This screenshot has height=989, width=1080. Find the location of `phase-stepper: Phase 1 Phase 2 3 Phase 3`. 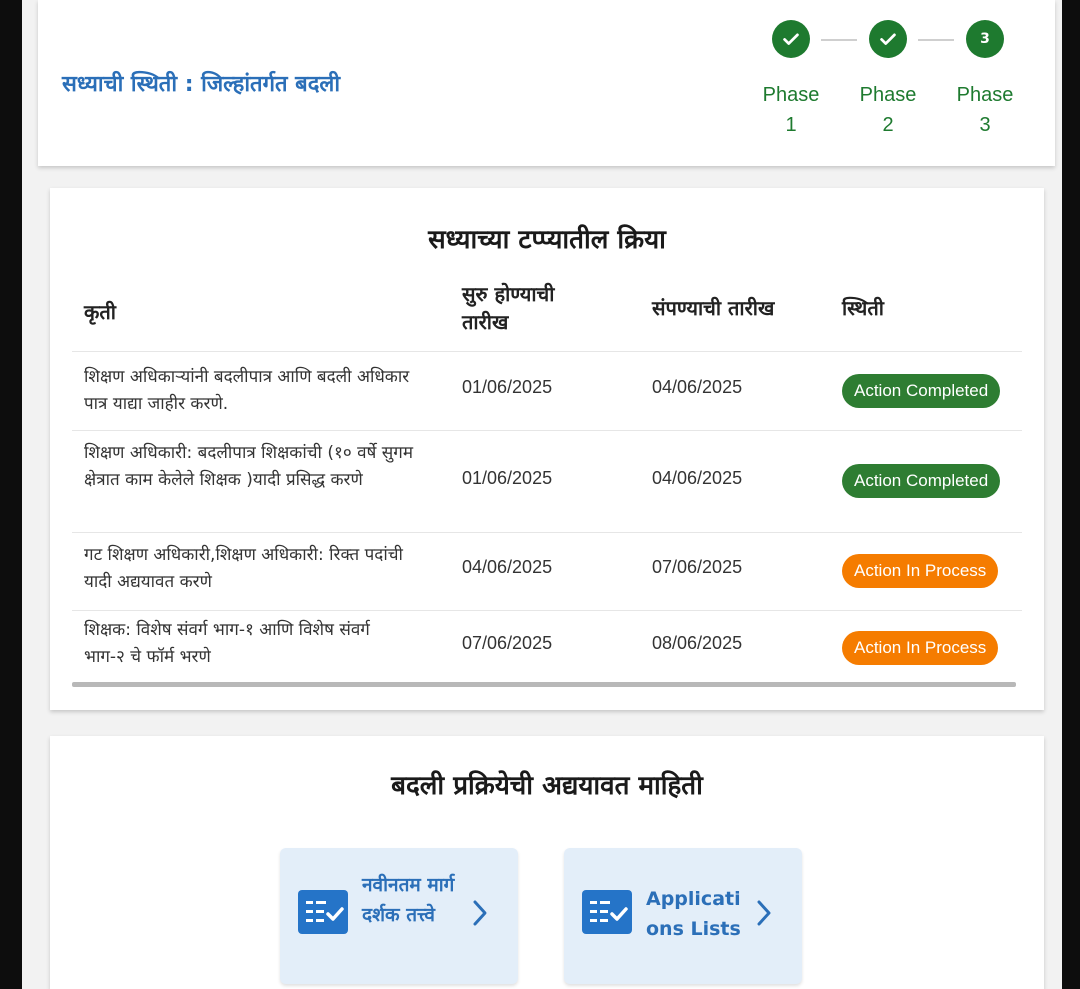

phase-stepper: Phase 1 Phase 2 3 Phase 3 is located at coordinates (896, 85).